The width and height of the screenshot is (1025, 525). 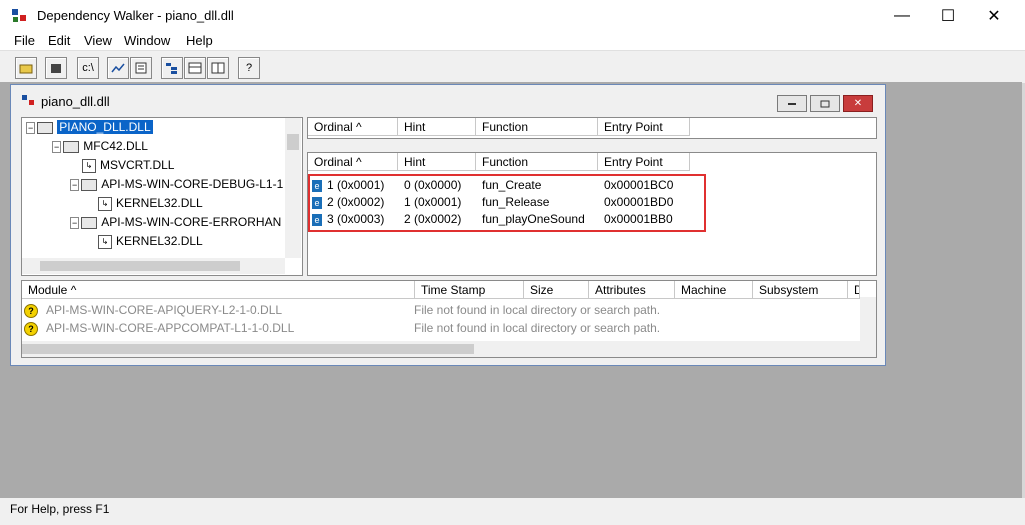 I want to click on properties-icon, so click(x=141, y=68).